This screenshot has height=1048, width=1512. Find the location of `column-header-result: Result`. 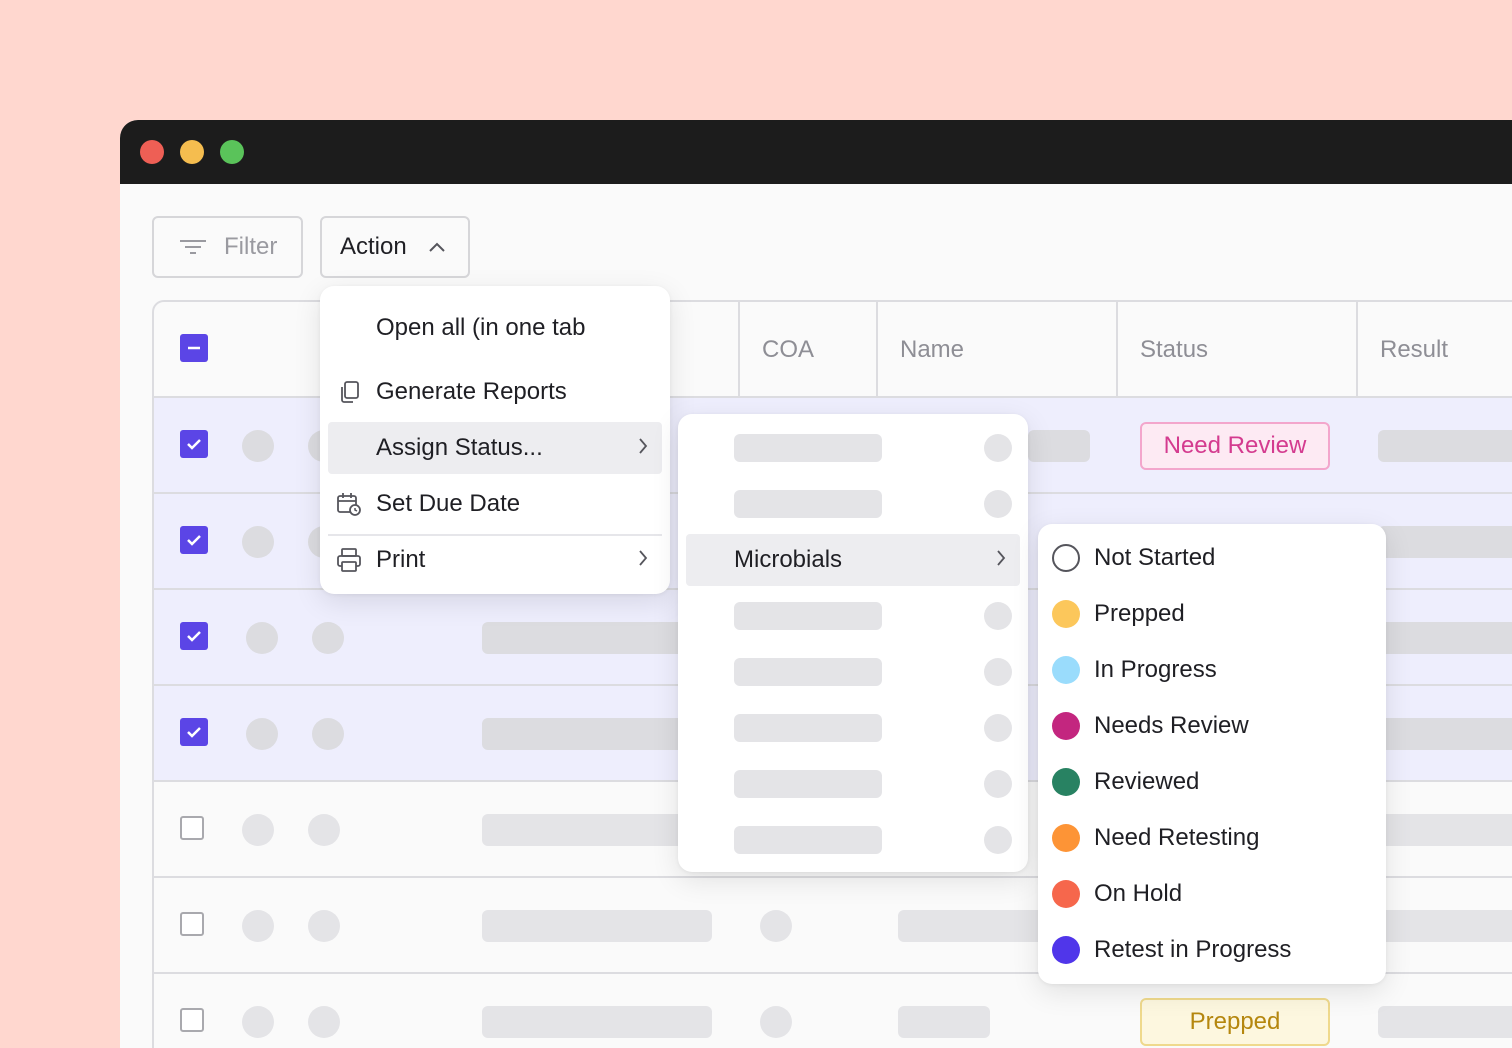

column-header-result: Result is located at coordinates (1434, 350).